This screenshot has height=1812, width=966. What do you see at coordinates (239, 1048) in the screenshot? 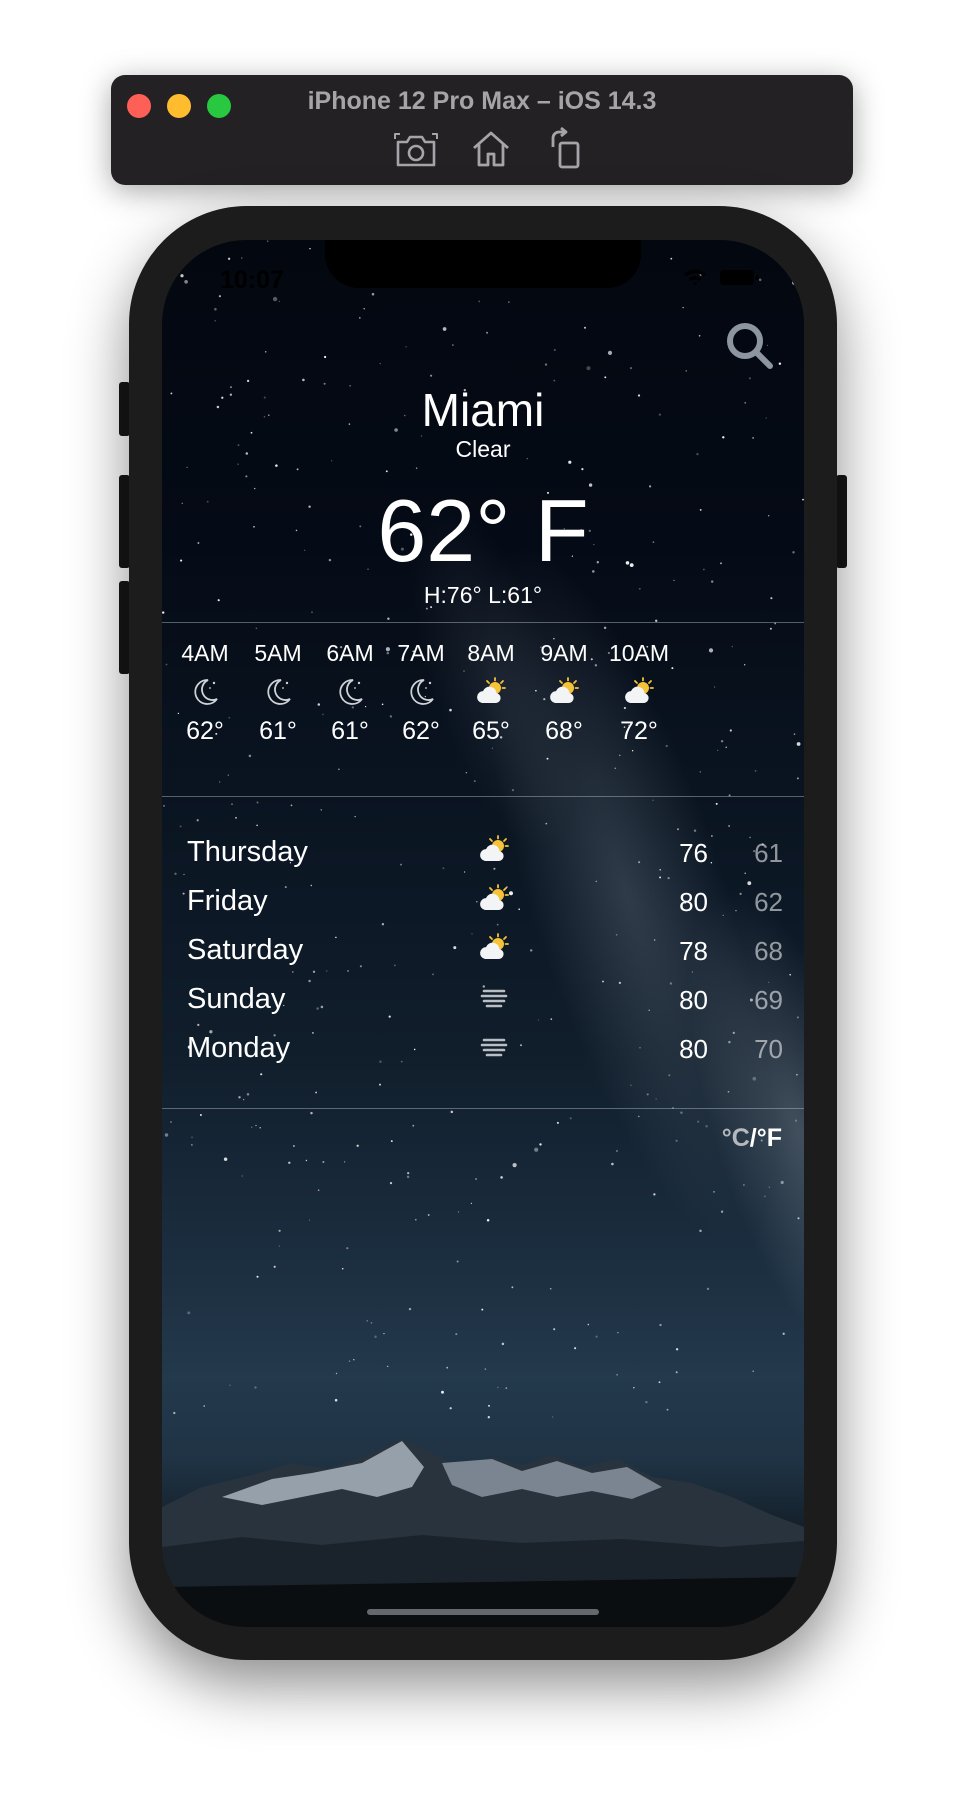
I see `day-name: Monday` at bounding box center [239, 1048].